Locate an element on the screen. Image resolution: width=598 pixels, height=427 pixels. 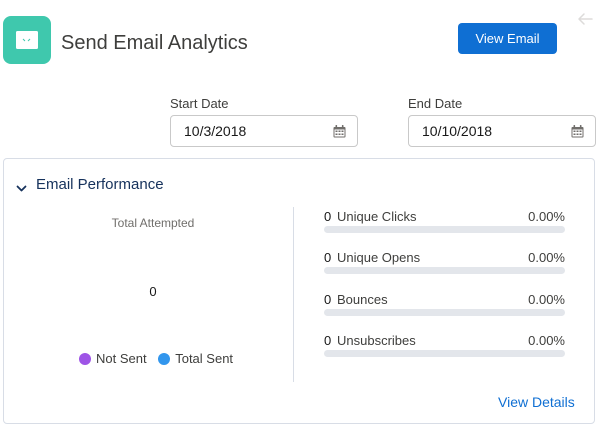
divider is located at coordinates (293, 294).